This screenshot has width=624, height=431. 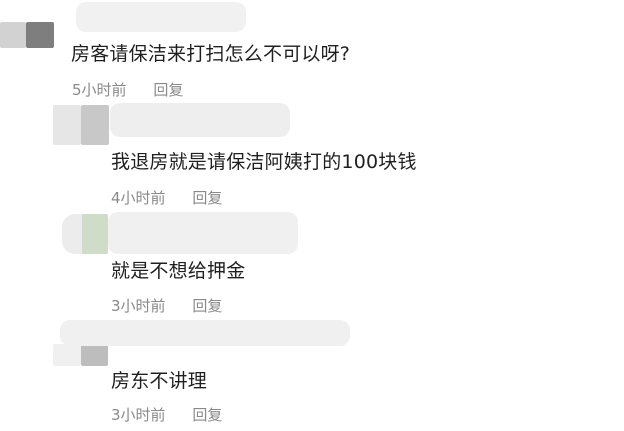 What do you see at coordinates (178, 271) in the screenshot?
I see `comment-text: 就是不想给押金` at bounding box center [178, 271].